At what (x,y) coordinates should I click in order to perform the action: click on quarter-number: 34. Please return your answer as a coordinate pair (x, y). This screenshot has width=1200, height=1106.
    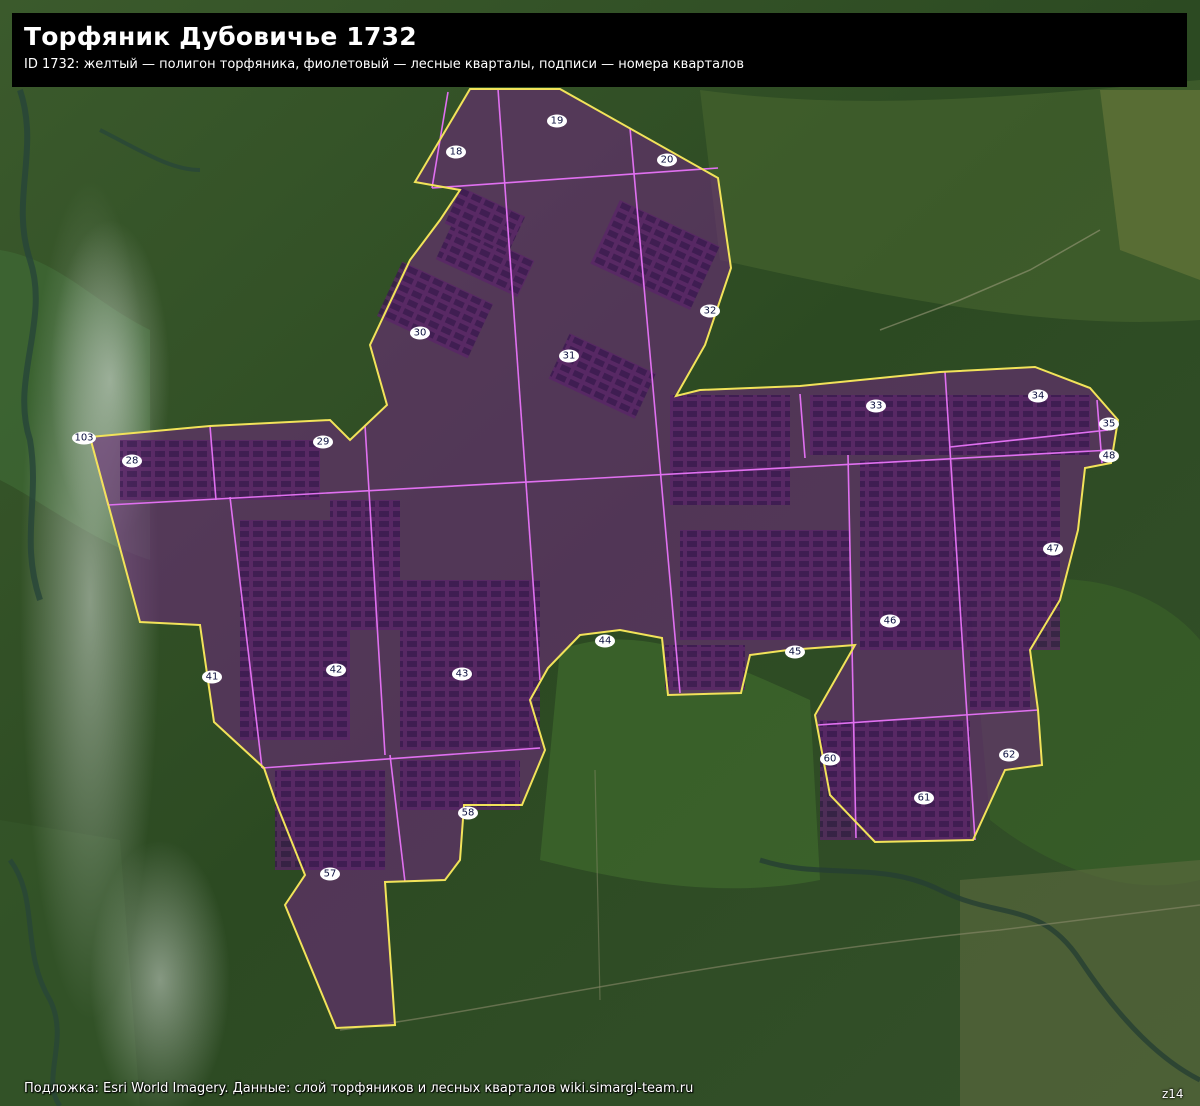
    Looking at the image, I should click on (1038, 396).